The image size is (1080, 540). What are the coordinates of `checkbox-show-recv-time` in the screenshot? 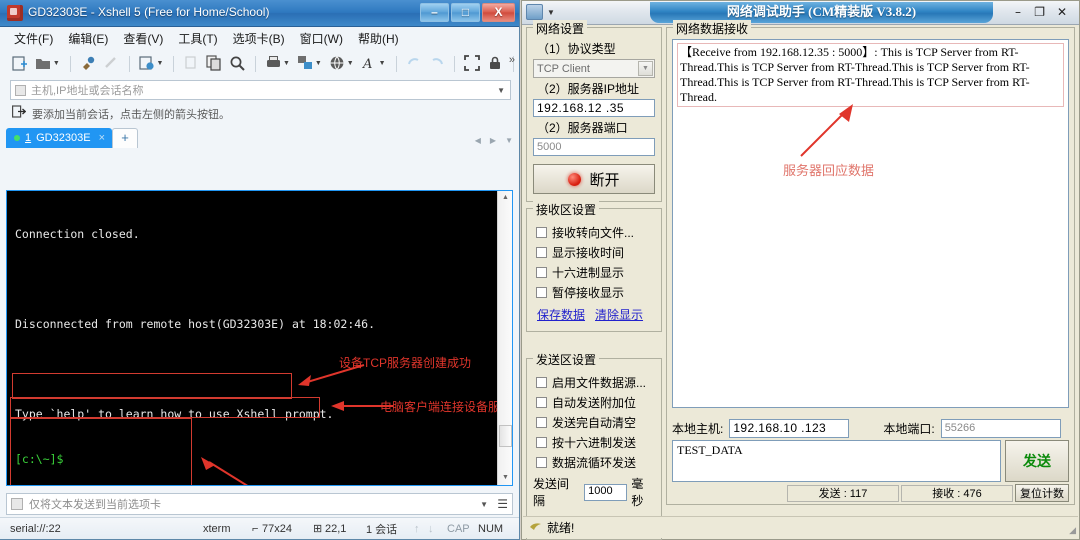 It's located at (541, 252).